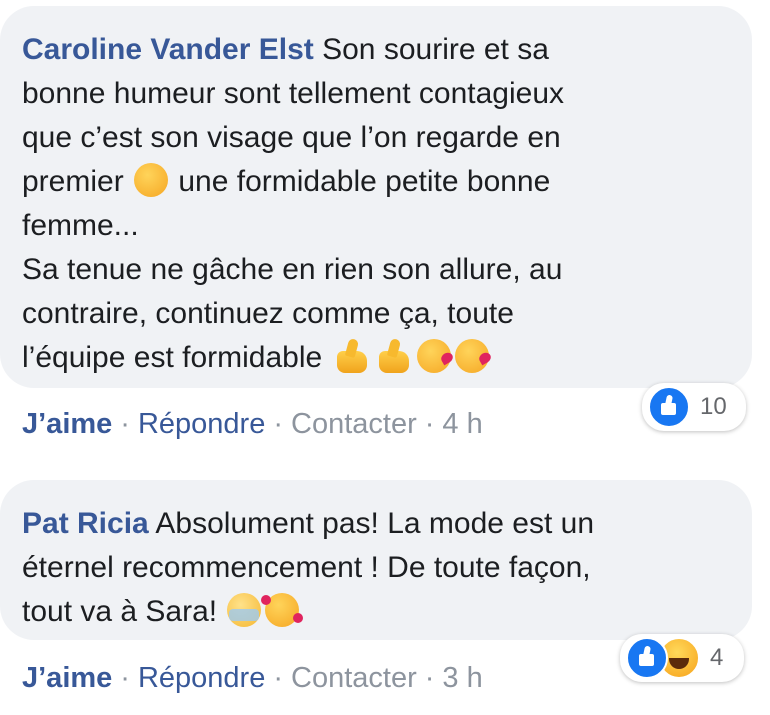 This screenshot has width=770, height=715. Describe the element at coordinates (360, 181) in the screenshot. I see `comment-text-line: une formidable petite bonne` at that location.